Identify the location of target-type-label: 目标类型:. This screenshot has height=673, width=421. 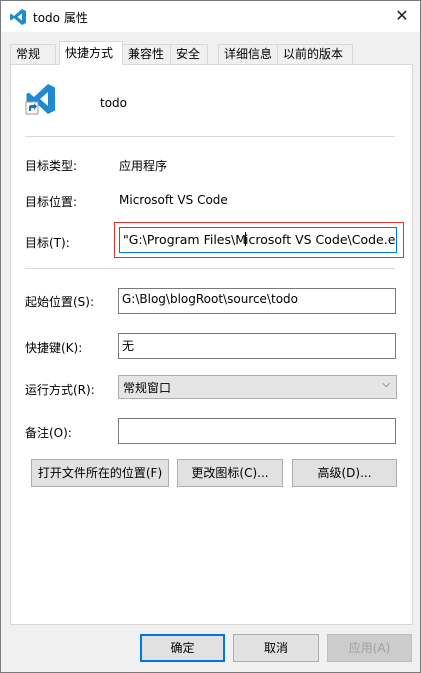
(51, 166).